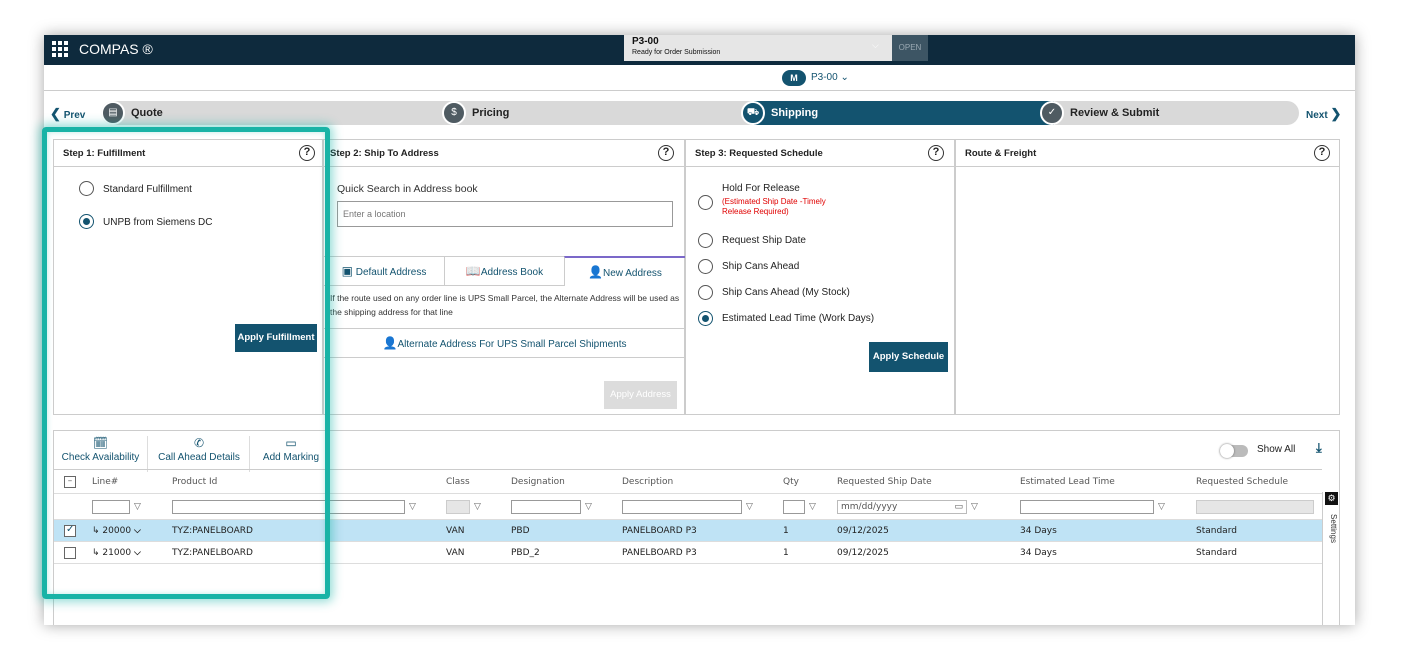 Image resolution: width=1403 pixels, height=667 pixels. What do you see at coordinates (504, 271) in the screenshot?
I see `tab-address-book: 📖Address Book` at bounding box center [504, 271].